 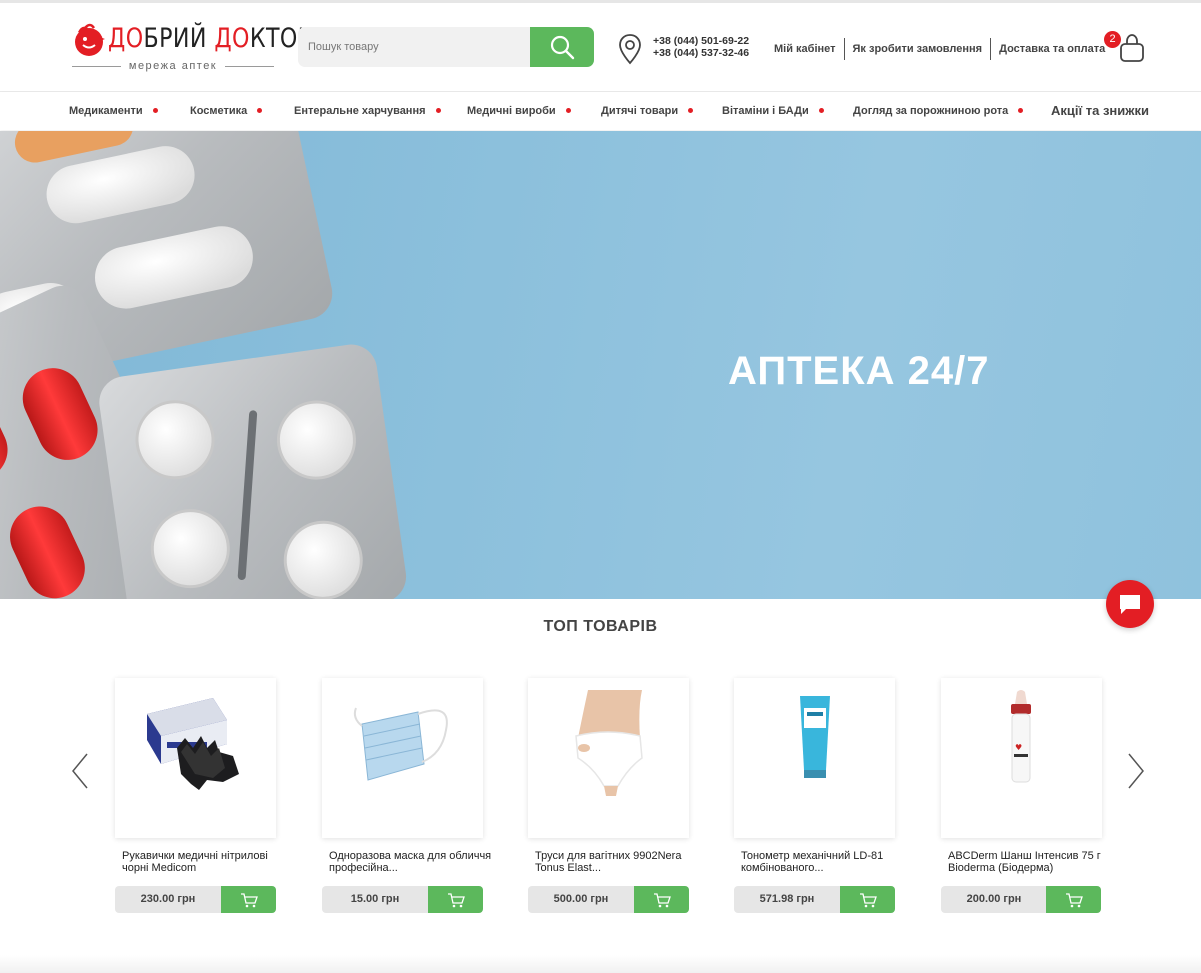 What do you see at coordinates (400, 744) in the screenshot?
I see `product-image-mask` at bounding box center [400, 744].